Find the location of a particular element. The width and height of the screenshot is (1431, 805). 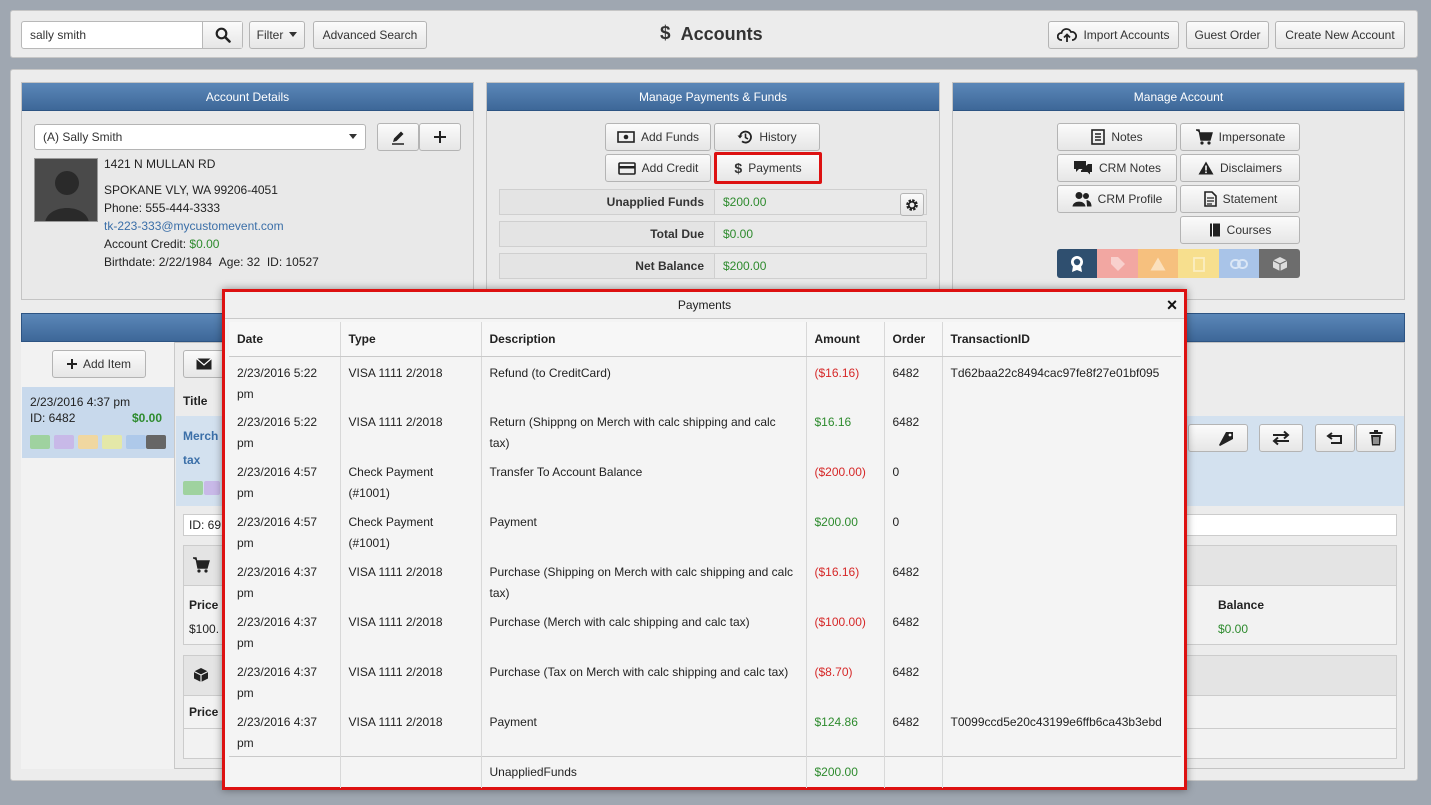

account-credit-label: Account Credit: is located at coordinates (145, 244).